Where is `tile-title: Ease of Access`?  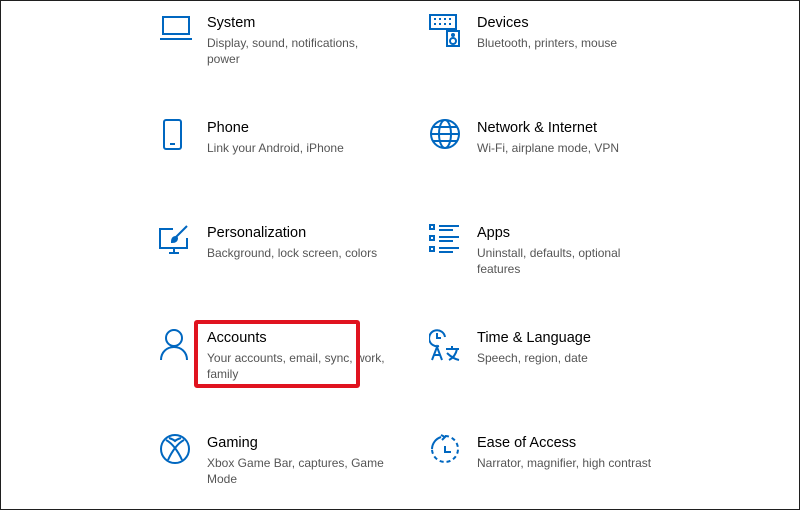
tile-title: Ease of Access is located at coordinates (527, 443).